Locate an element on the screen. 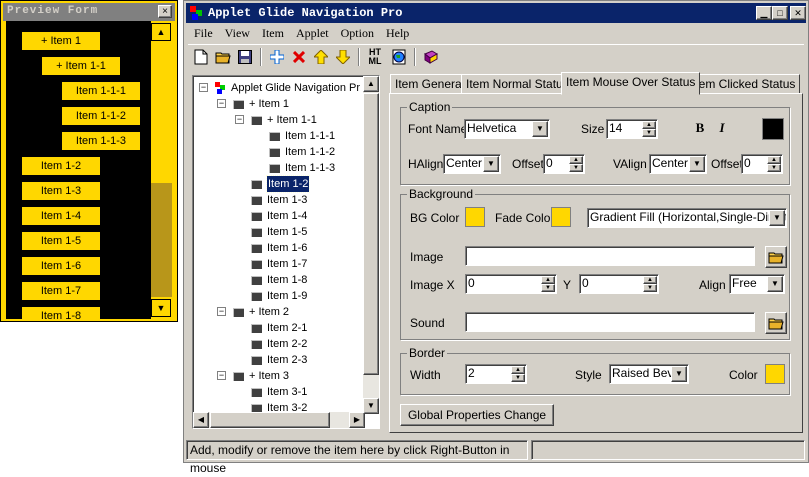  tree-node: Item 2-2 is located at coordinates (279, 344).